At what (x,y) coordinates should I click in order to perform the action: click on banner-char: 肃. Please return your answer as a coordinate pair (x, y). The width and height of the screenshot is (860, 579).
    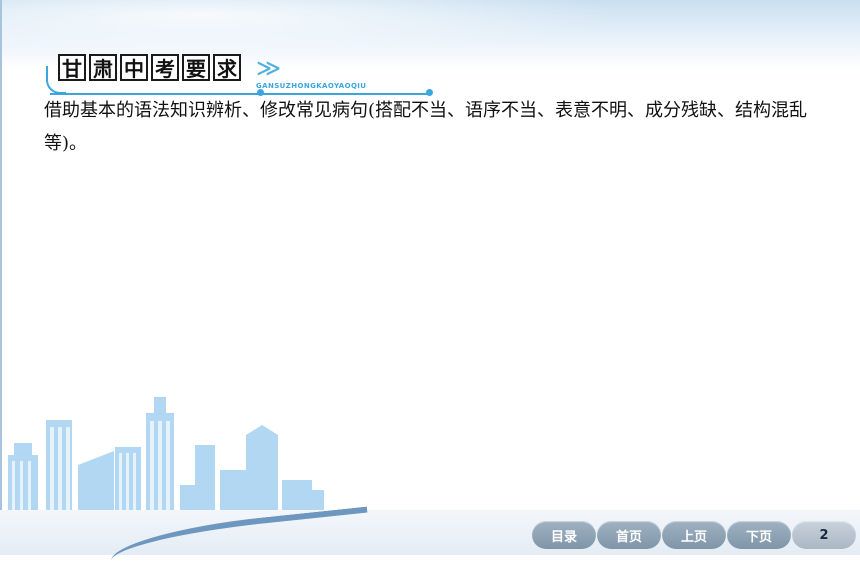
    Looking at the image, I should click on (103, 67).